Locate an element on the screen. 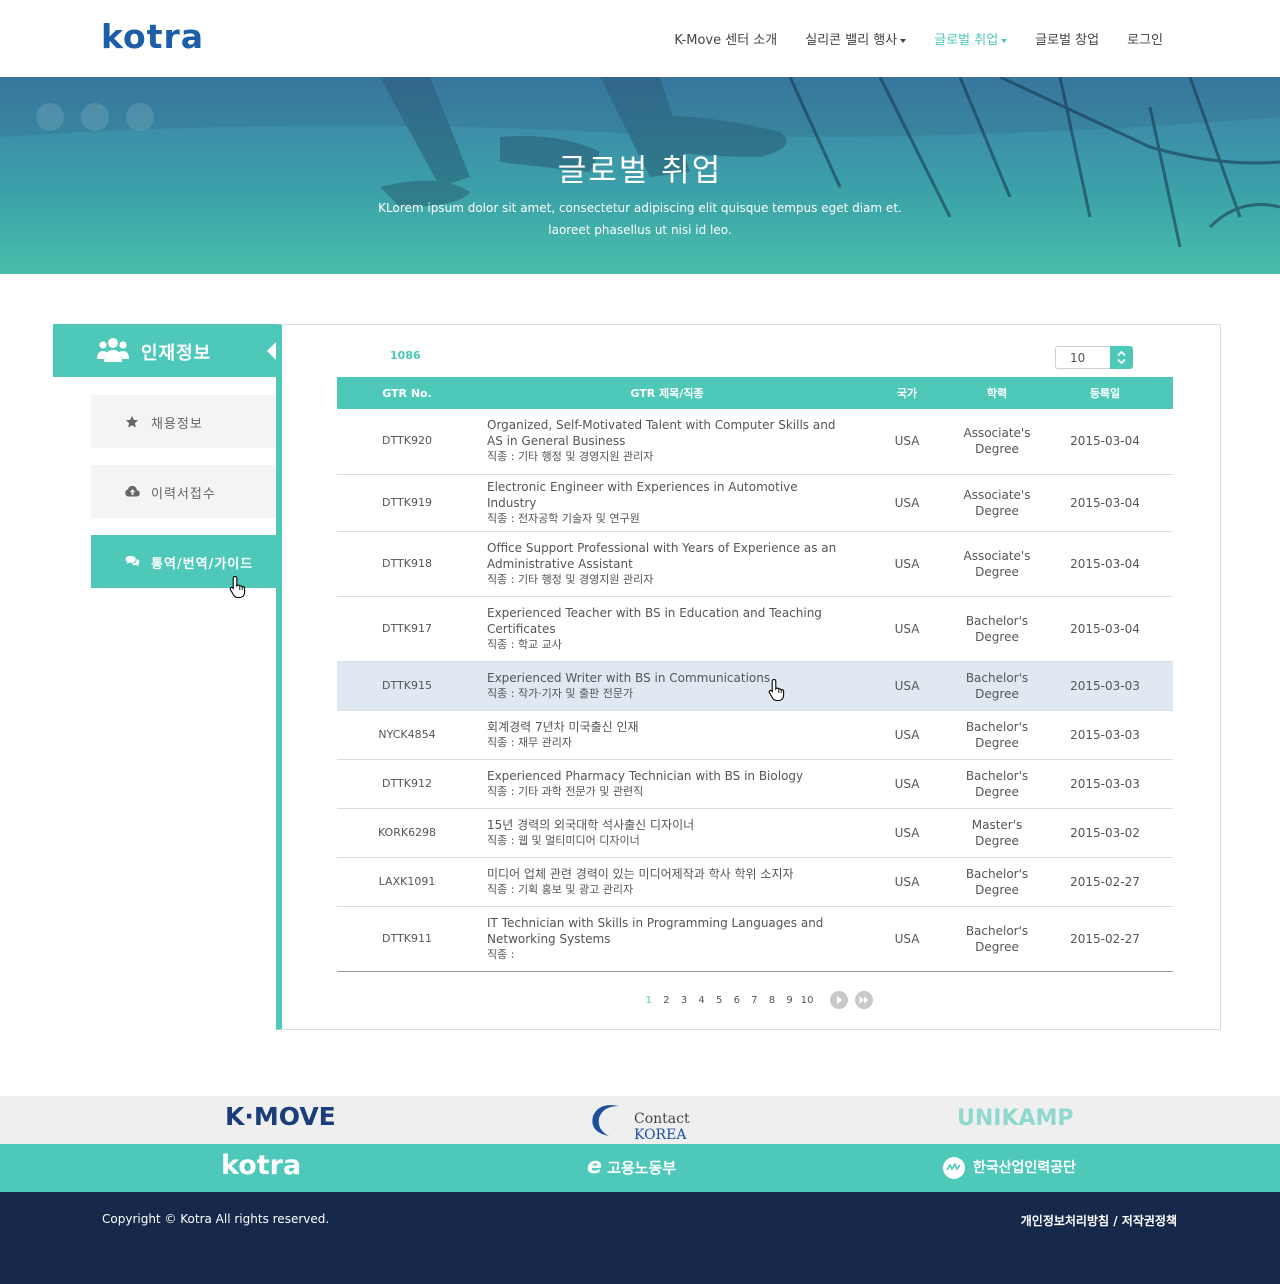 The height and width of the screenshot is (1284, 1280). next-page-button is located at coordinates (838, 1000).